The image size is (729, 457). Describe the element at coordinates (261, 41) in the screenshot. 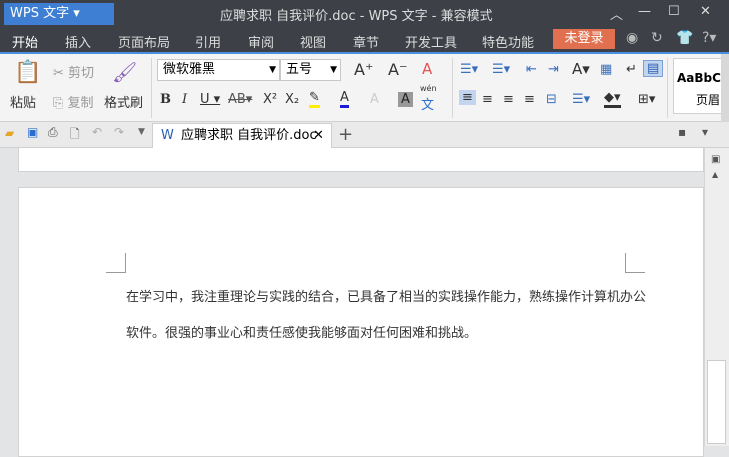

I see `tab-review: 审阅` at that location.